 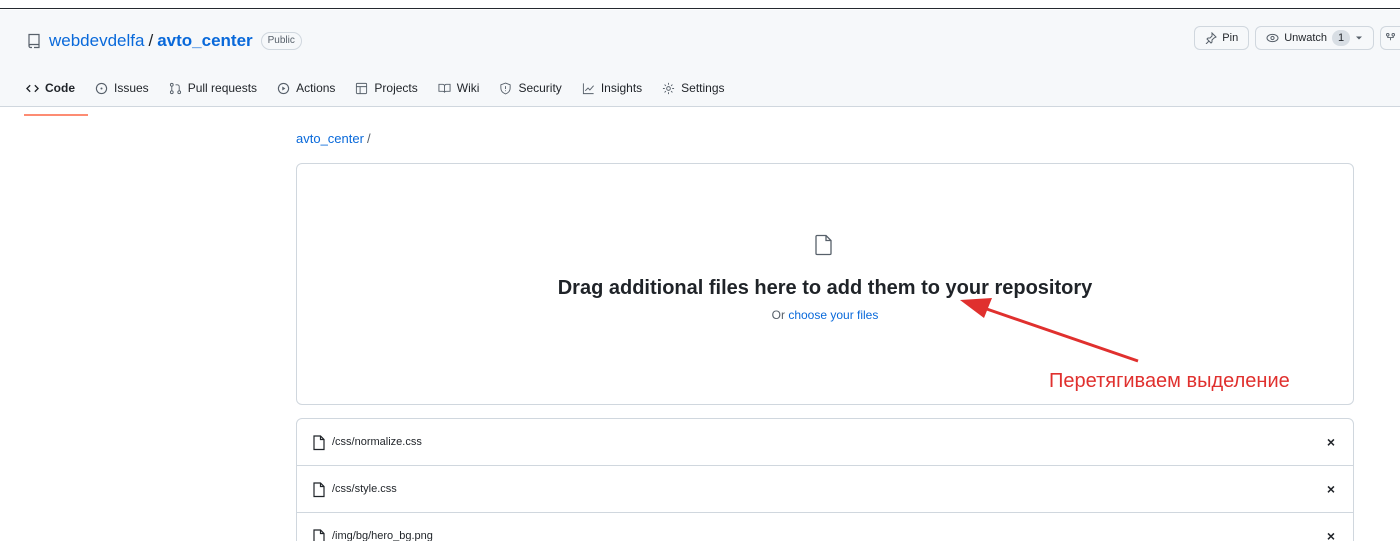 What do you see at coordinates (700, 4) in the screenshot?
I see `top-bar-border` at bounding box center [700, 4].